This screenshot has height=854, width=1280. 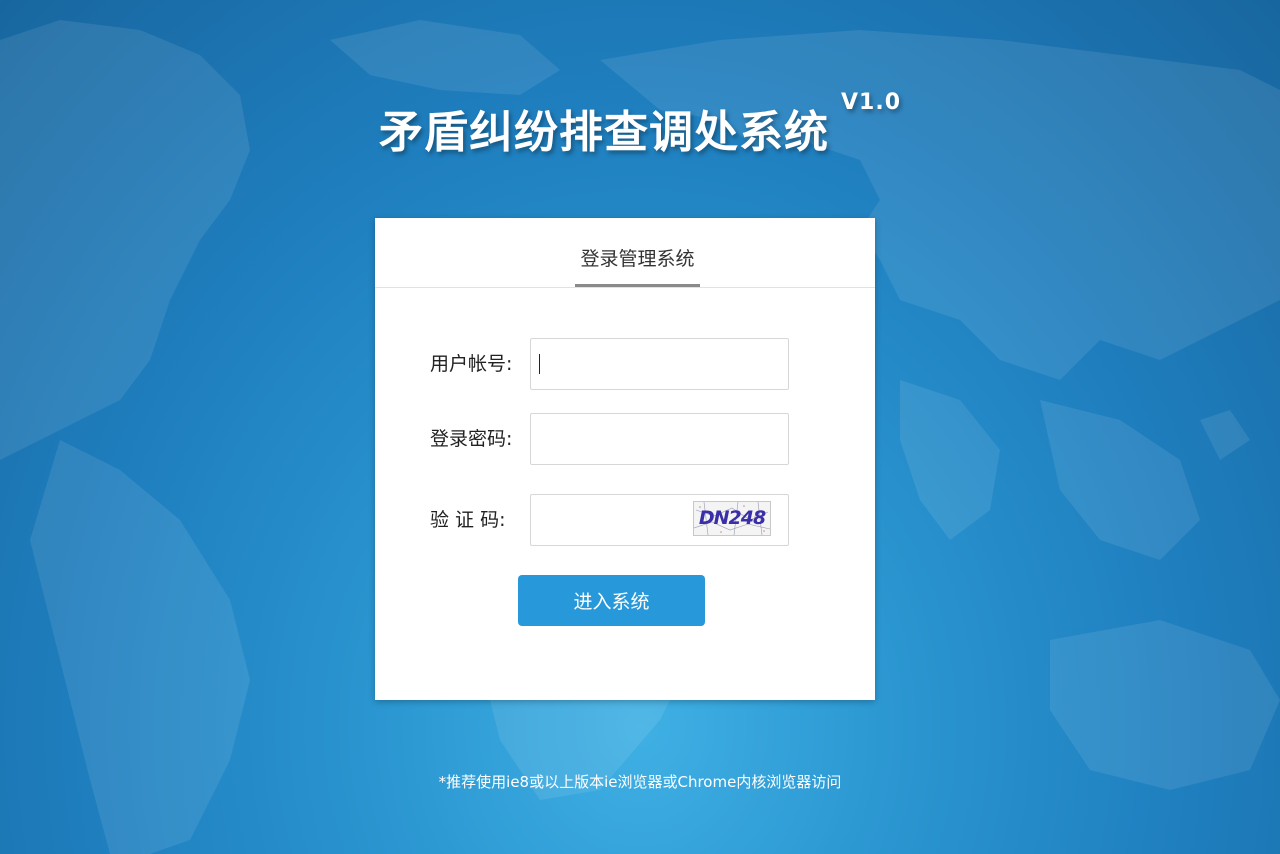 I want to click on app-title-text: 矛盾纠纷排查调处系统, so click(x=604, y=132).